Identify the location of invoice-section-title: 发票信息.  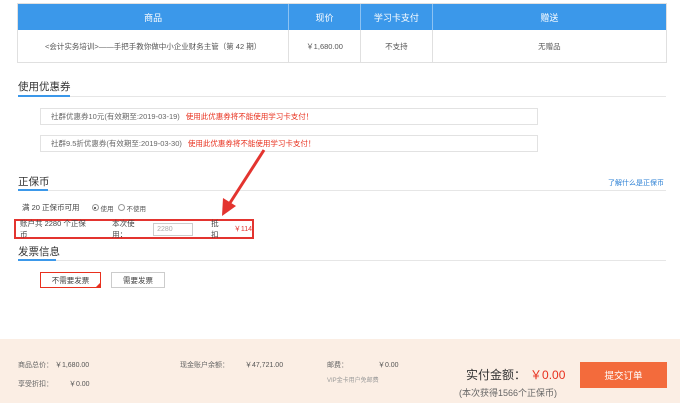
(39, 252).